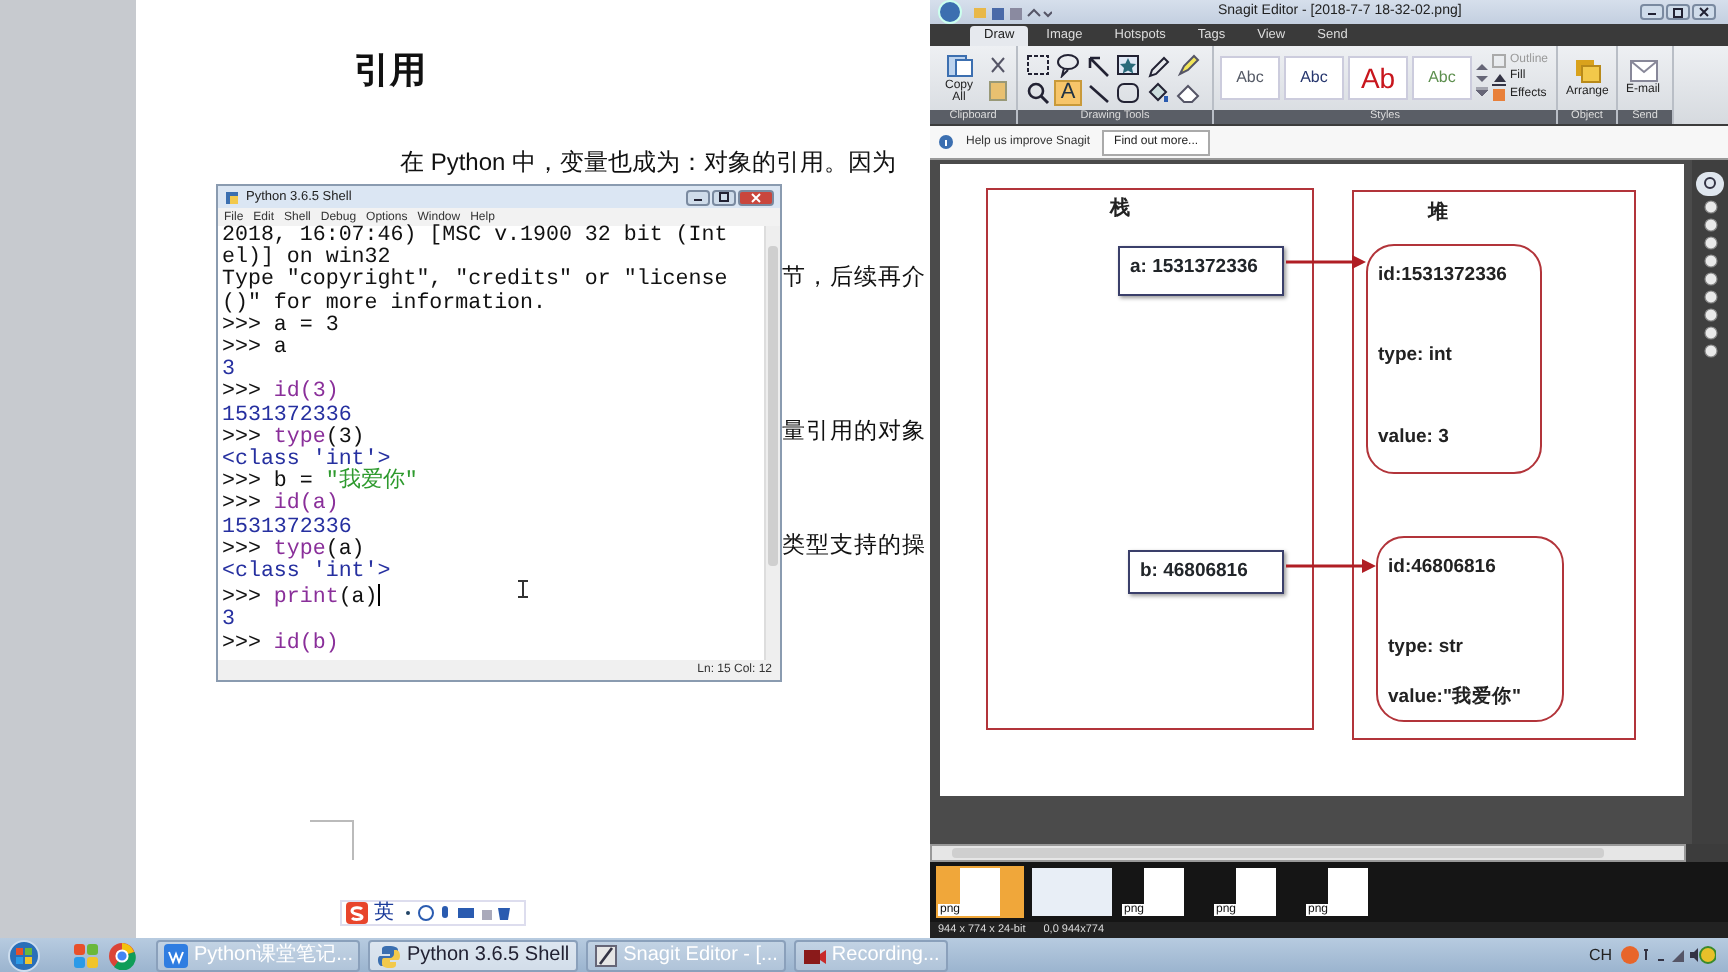  I want to click on highlighter-icon, so click(1188, 64).